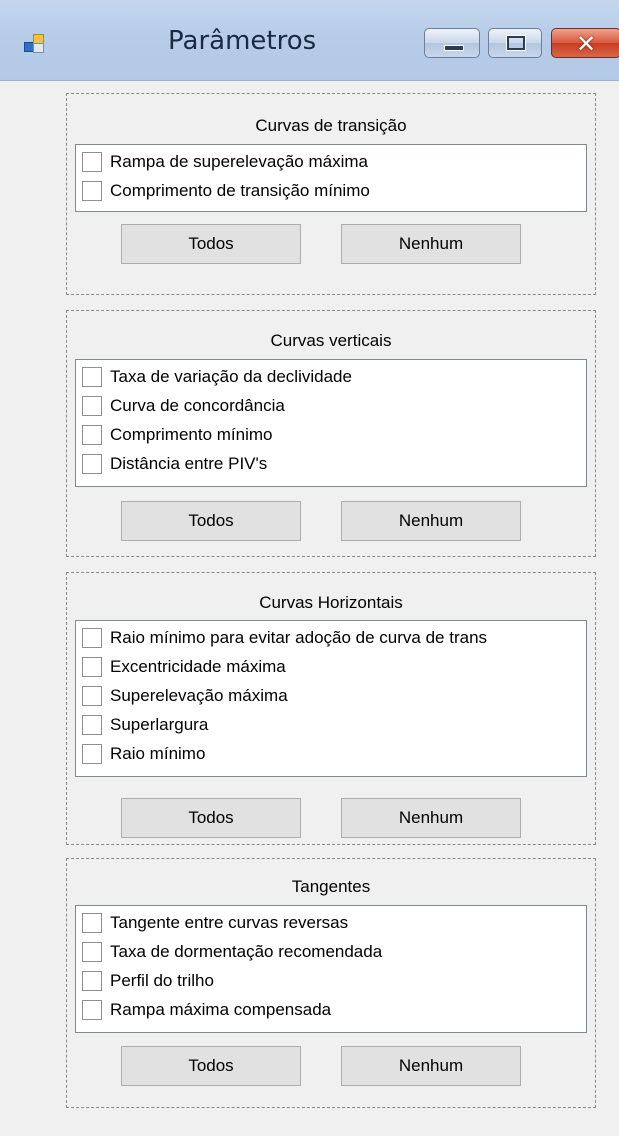  I want to click on app-icon, so click(34, 43).